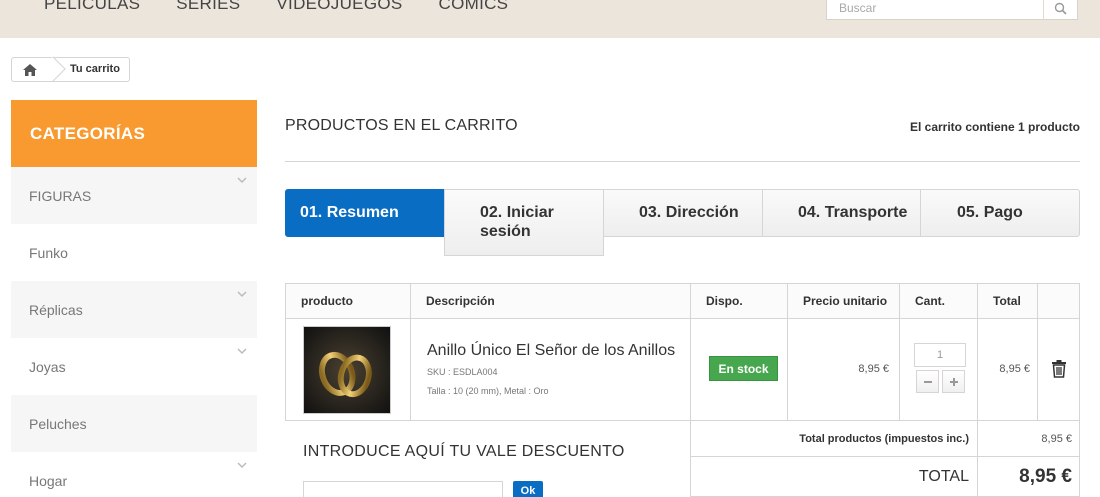 Image resolution: width=1100 pixels, height=497 pixels. Describe the element at coordinates (60, 195) in the screenshot. I see `sidebar-item-label: FIGURAS` at that location.